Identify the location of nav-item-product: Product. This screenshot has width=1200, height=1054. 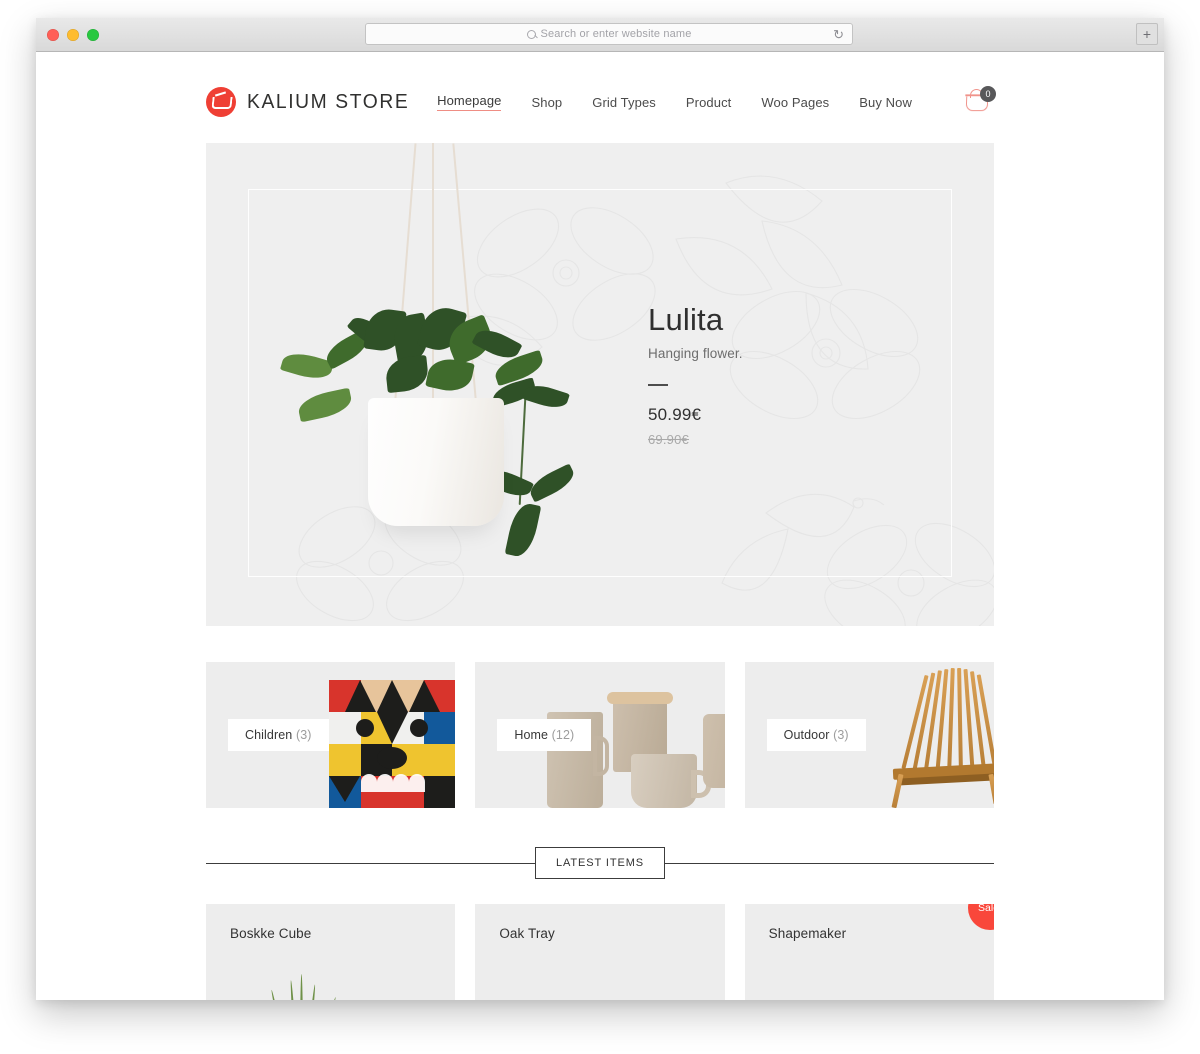
(709, 102).